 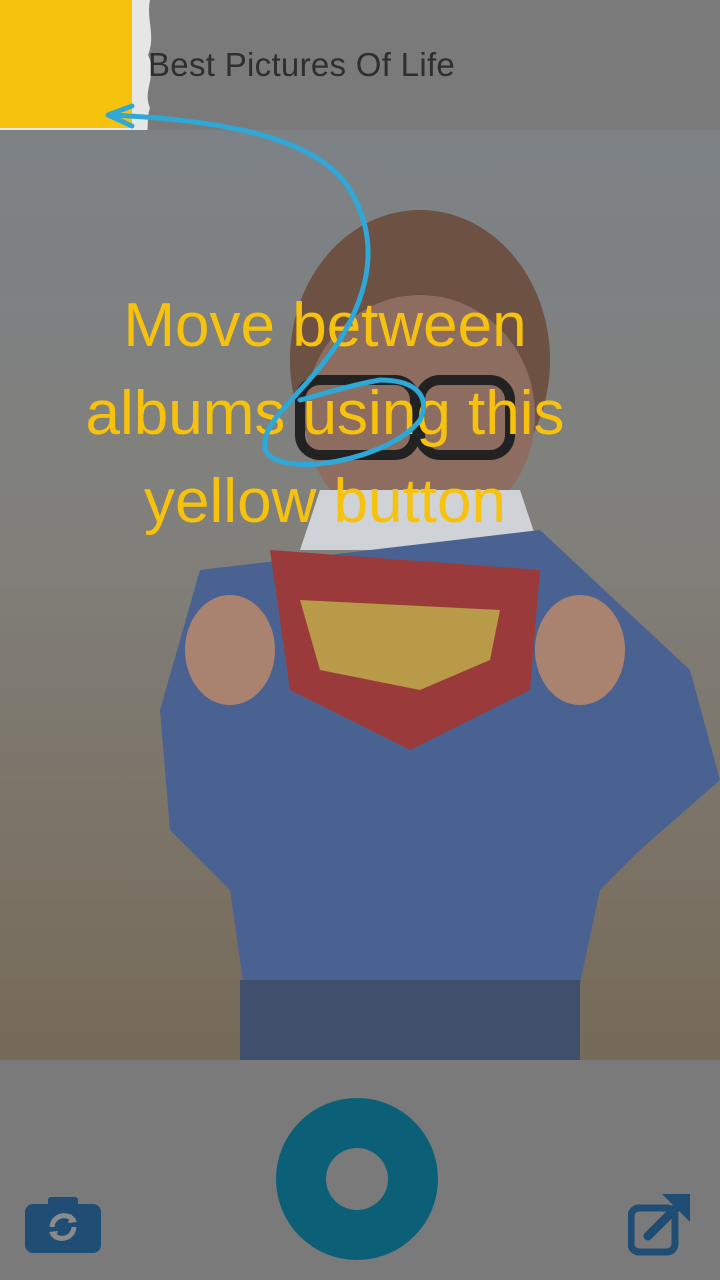 What do you see at coordinates (302, 64) in the screenshot?
I see `album-title: Best Pictures Of Life` at bounding box center [302, 64].